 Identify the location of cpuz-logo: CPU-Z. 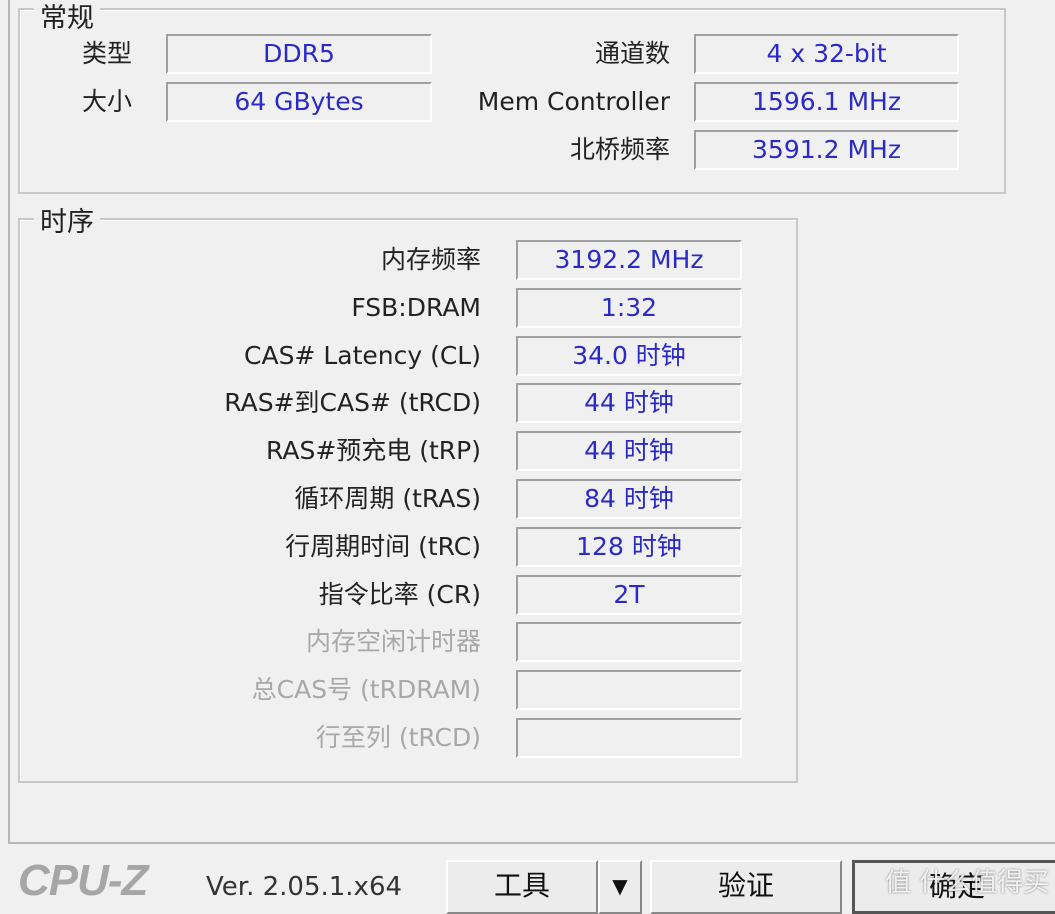
(83, 880).